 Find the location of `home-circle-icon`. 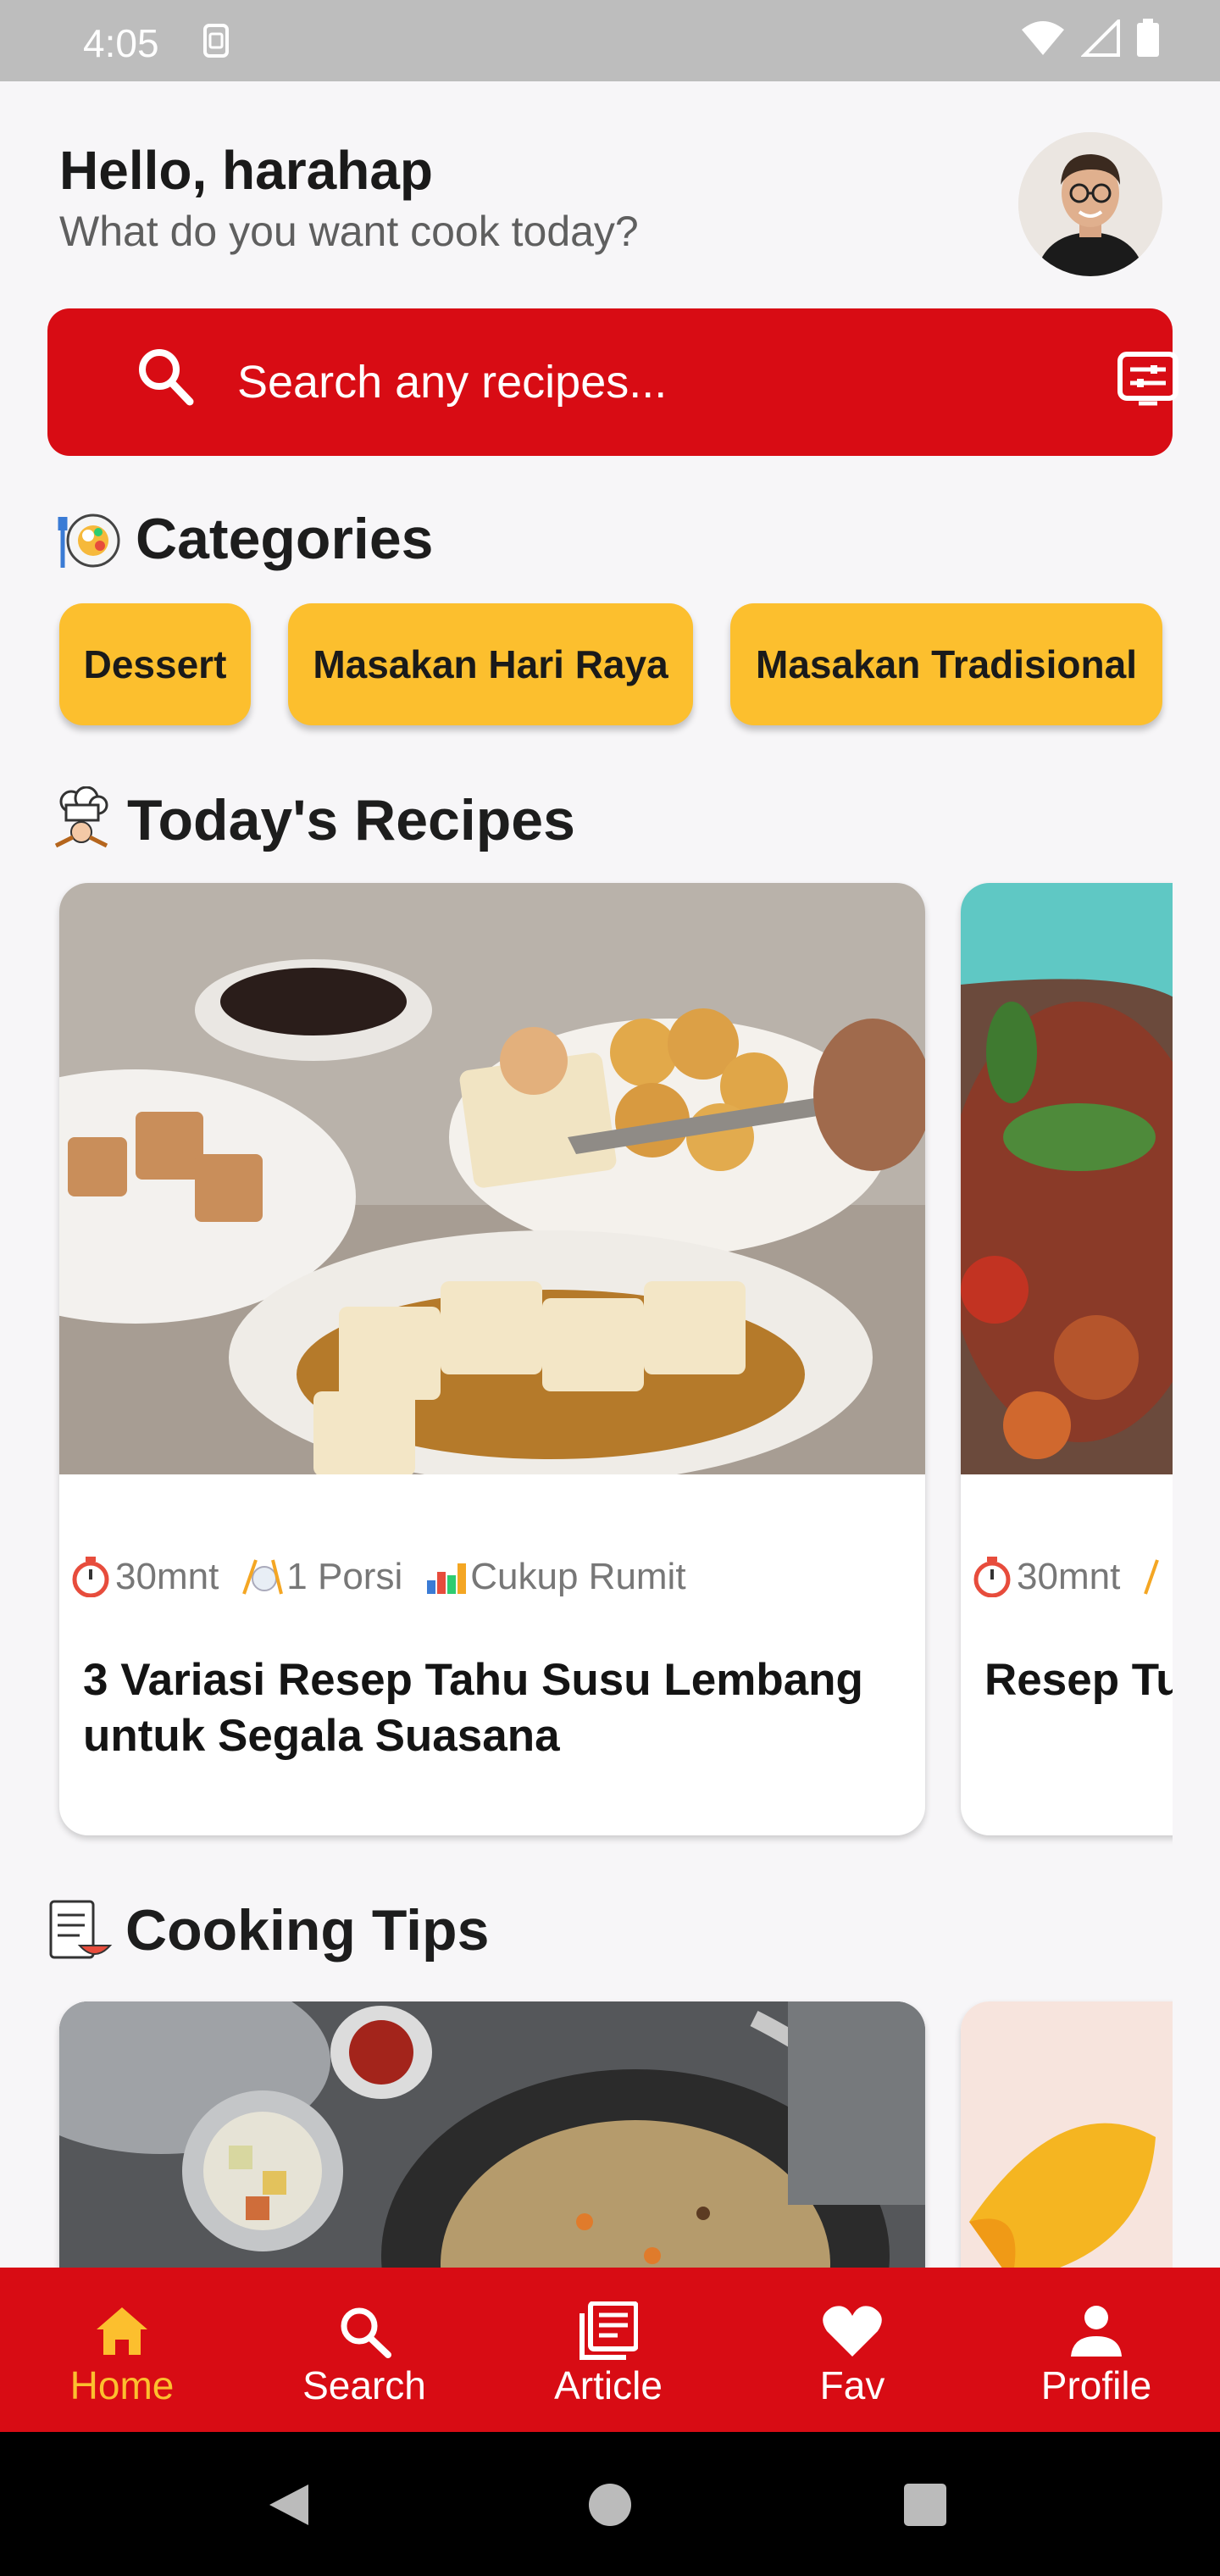

home-circle-icon is located at coordinates (610, 2507).